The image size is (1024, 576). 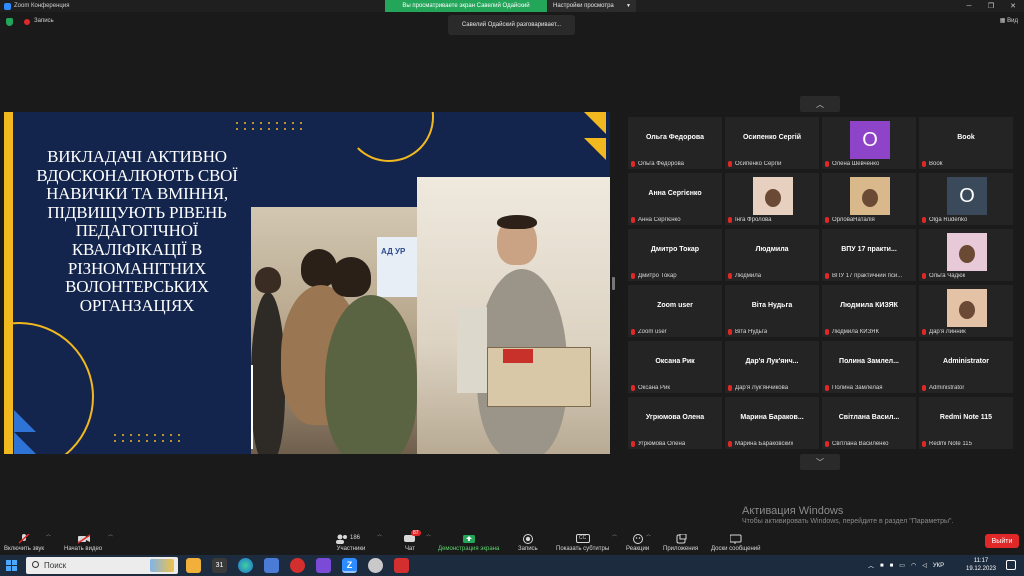 I want to click on participant-label: Olga Rudenko, so click(x=944, y=220).